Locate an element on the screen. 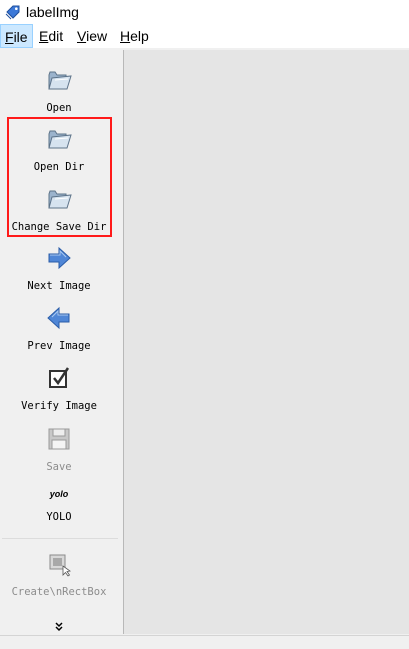 This screenshot has height=649, width=409. menu-view: View is located at coordinates (92, 36).